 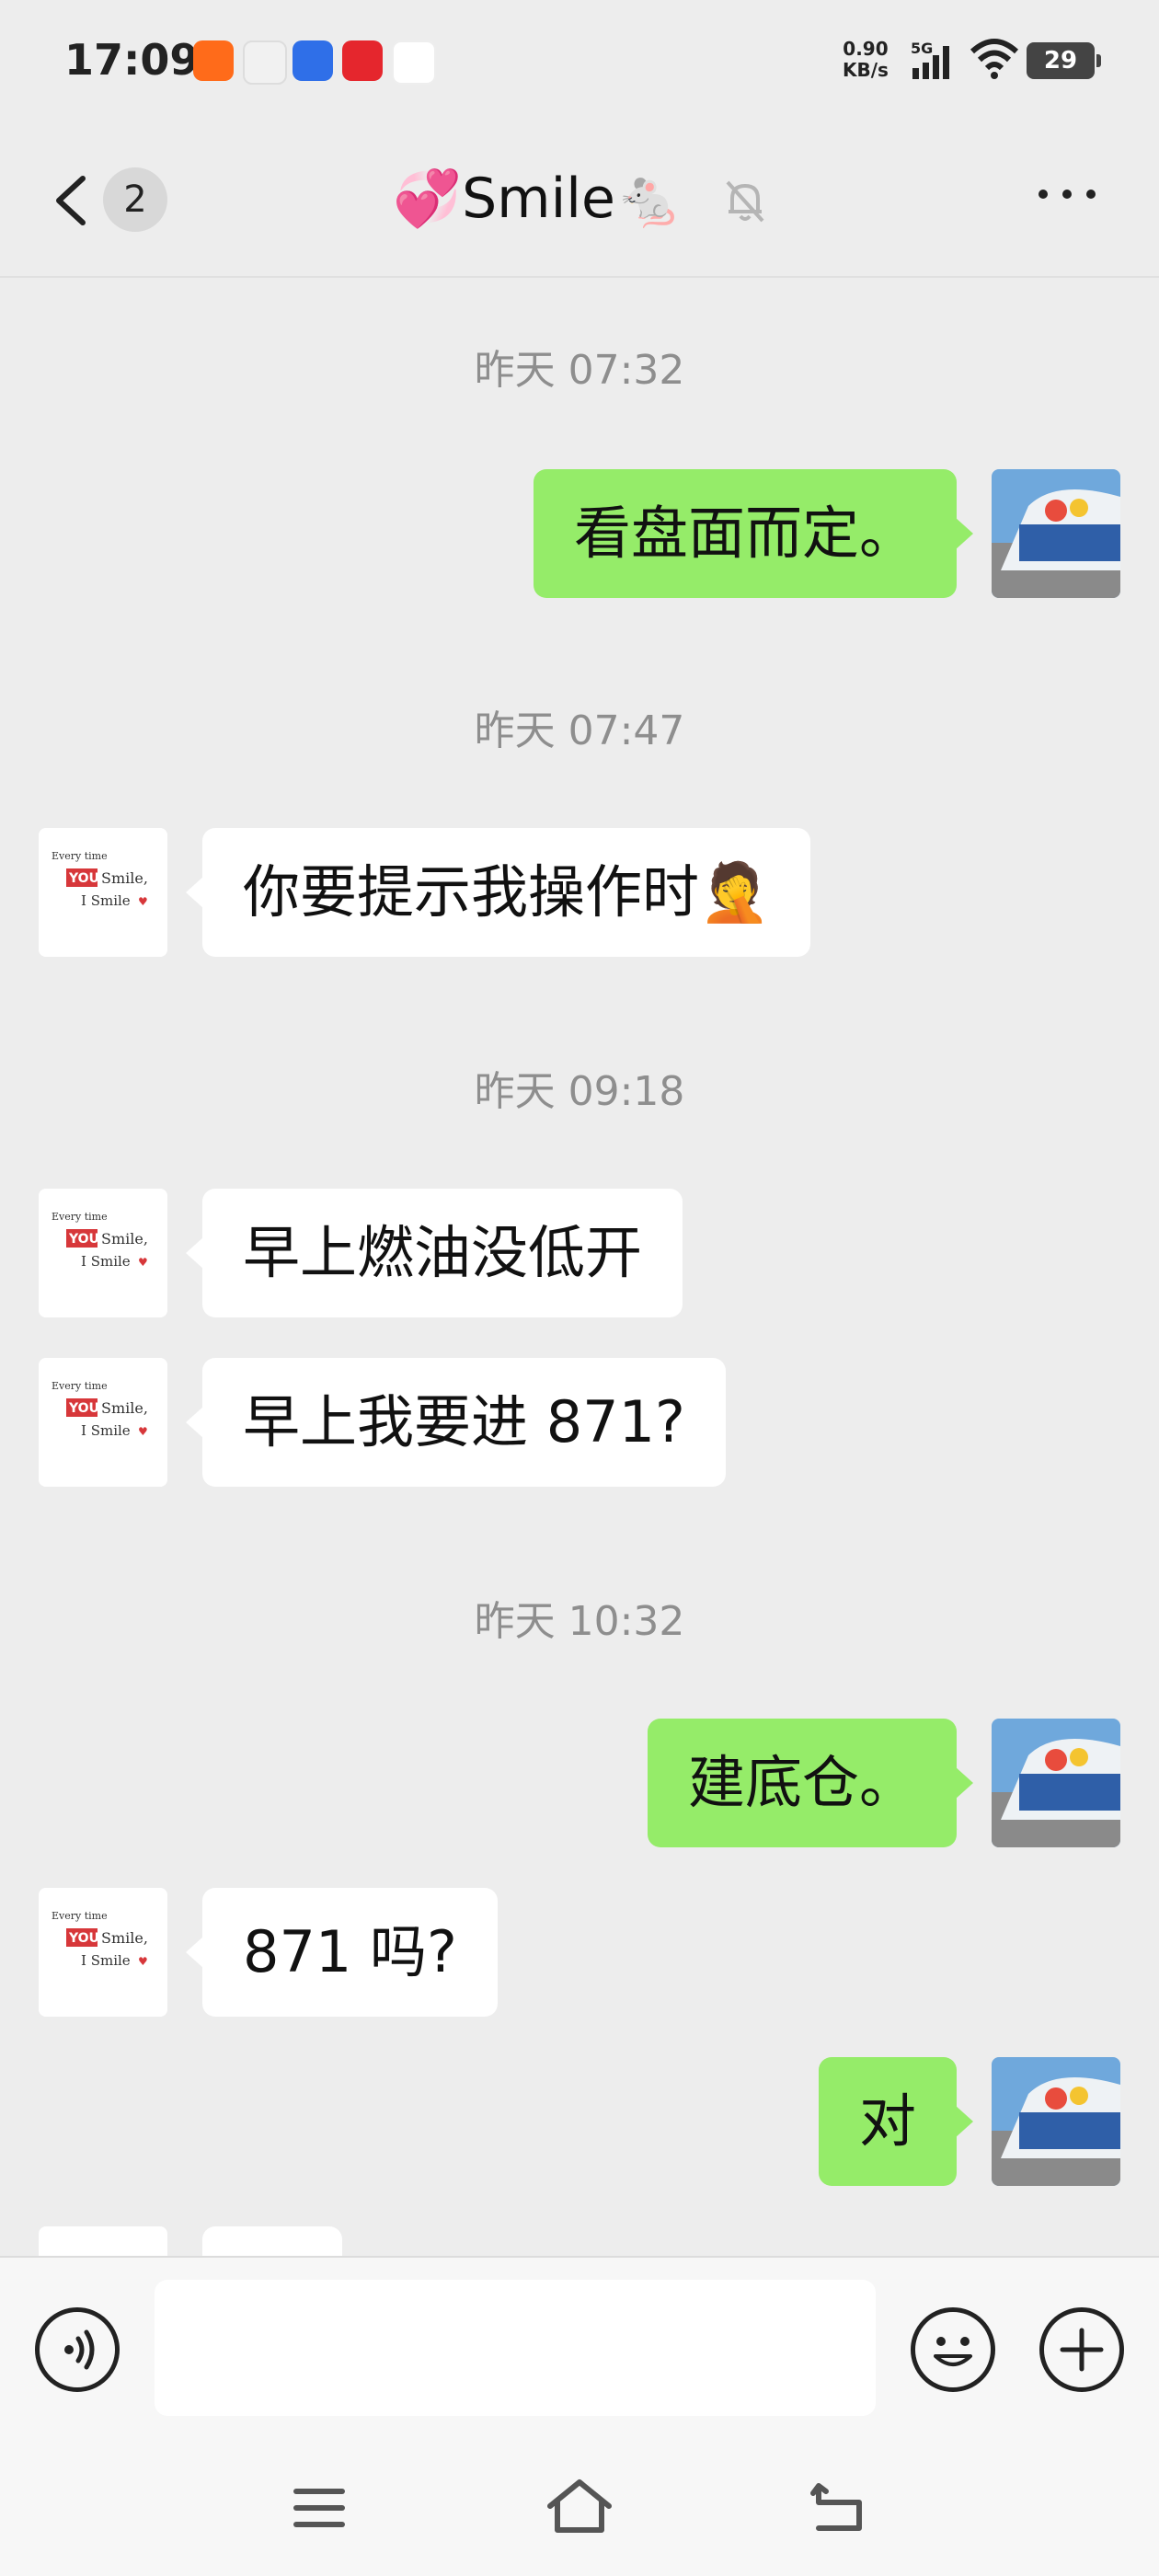 What do you see at coordinates (579, 730) in the screenshot?
I see `timestamp: 昨天 07:47` at bounding box center [579, 730].